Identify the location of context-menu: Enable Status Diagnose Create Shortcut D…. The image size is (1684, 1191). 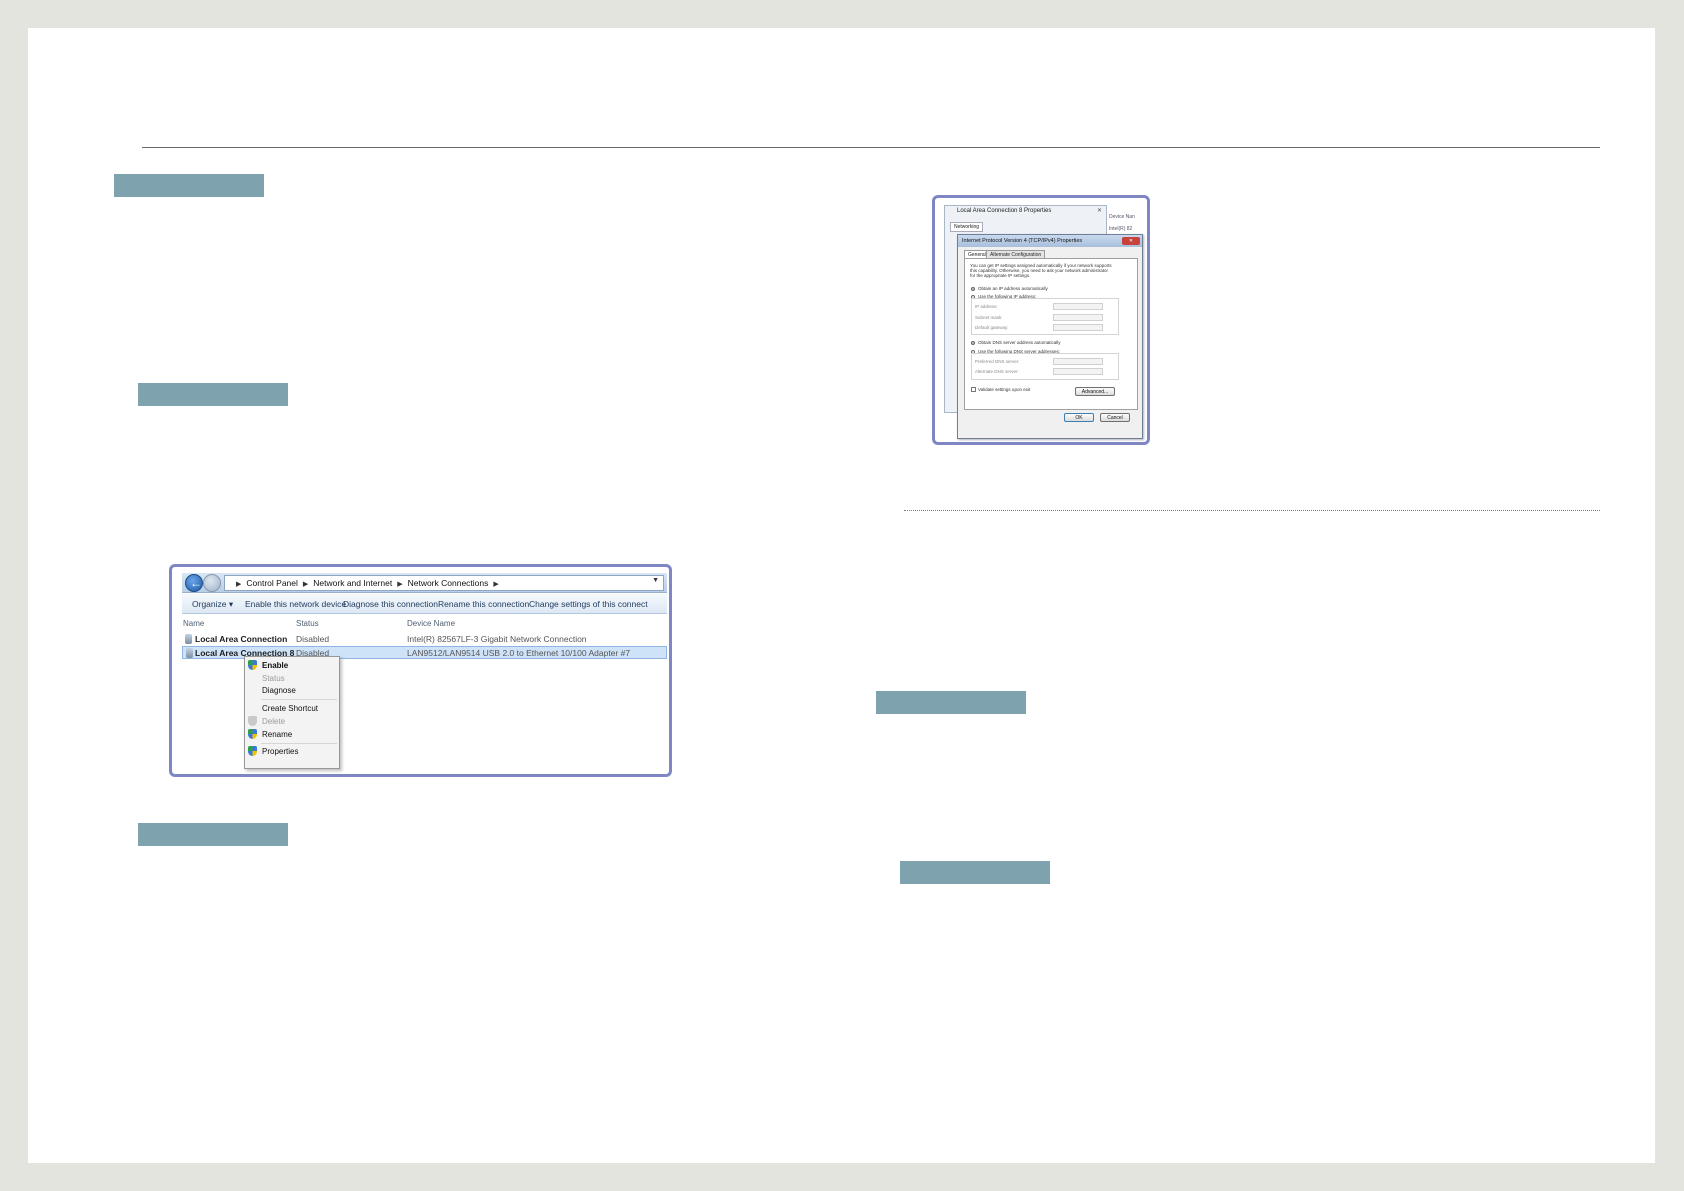
(292, 712).